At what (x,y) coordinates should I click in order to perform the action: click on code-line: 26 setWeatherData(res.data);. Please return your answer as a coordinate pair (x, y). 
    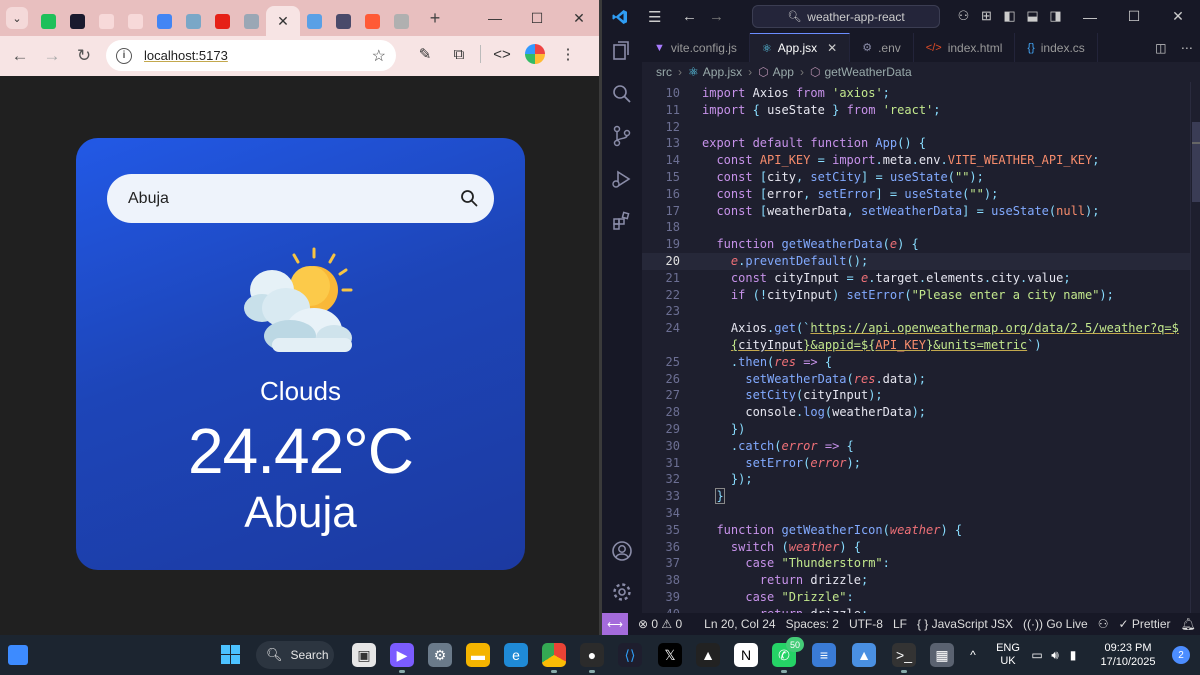
    Looking at the image, I should click on (916, 379).